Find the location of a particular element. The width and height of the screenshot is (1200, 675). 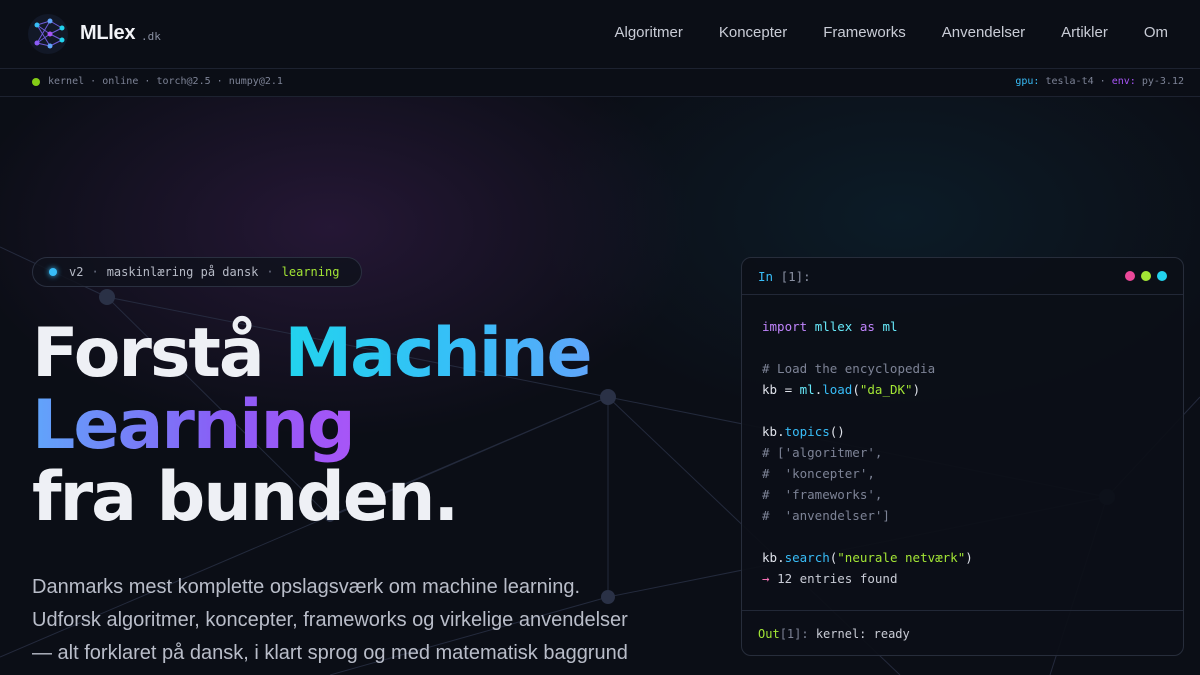

in-index: [1]: is located at coordinates (795, 276).